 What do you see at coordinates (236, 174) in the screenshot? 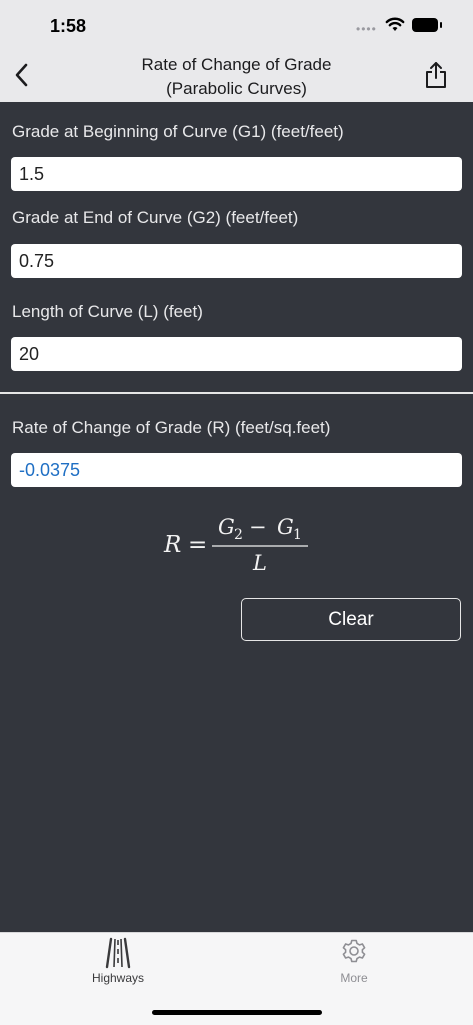
I see `g1-input: 1.5` at bounding box center [236, 174].